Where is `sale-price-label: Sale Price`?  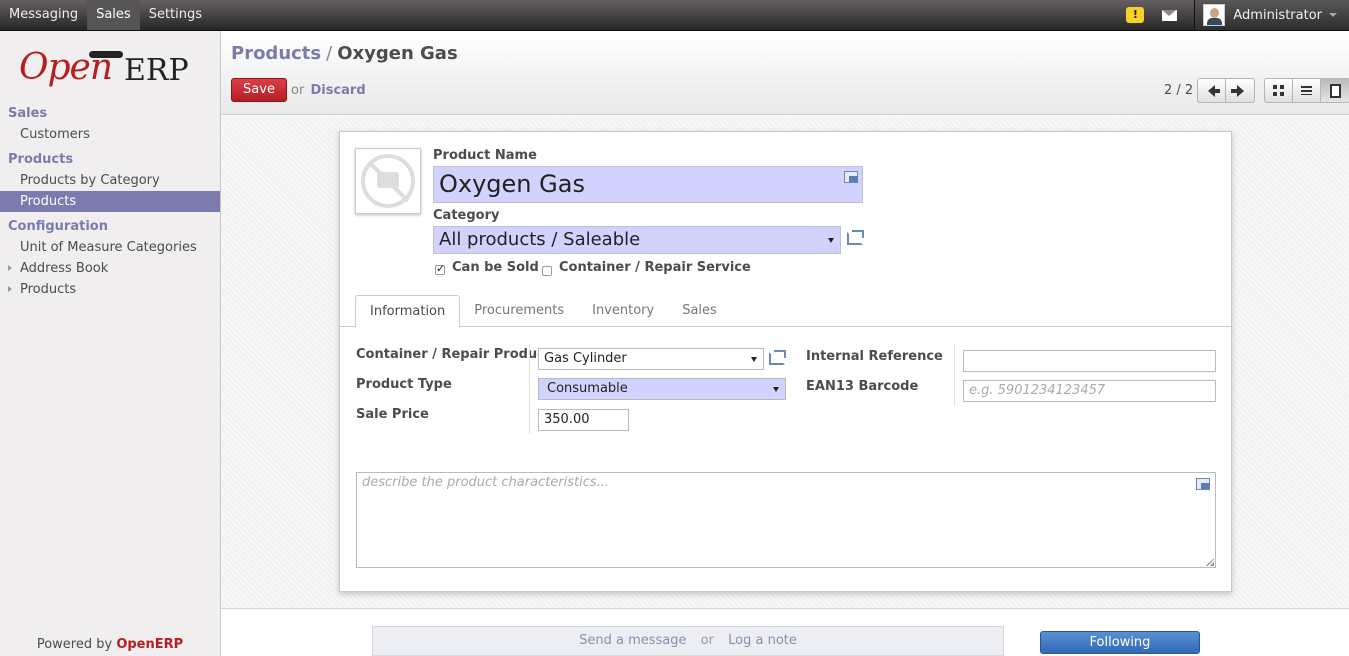 sale-price-label: Sale Price is located at coordinates (392, 414).